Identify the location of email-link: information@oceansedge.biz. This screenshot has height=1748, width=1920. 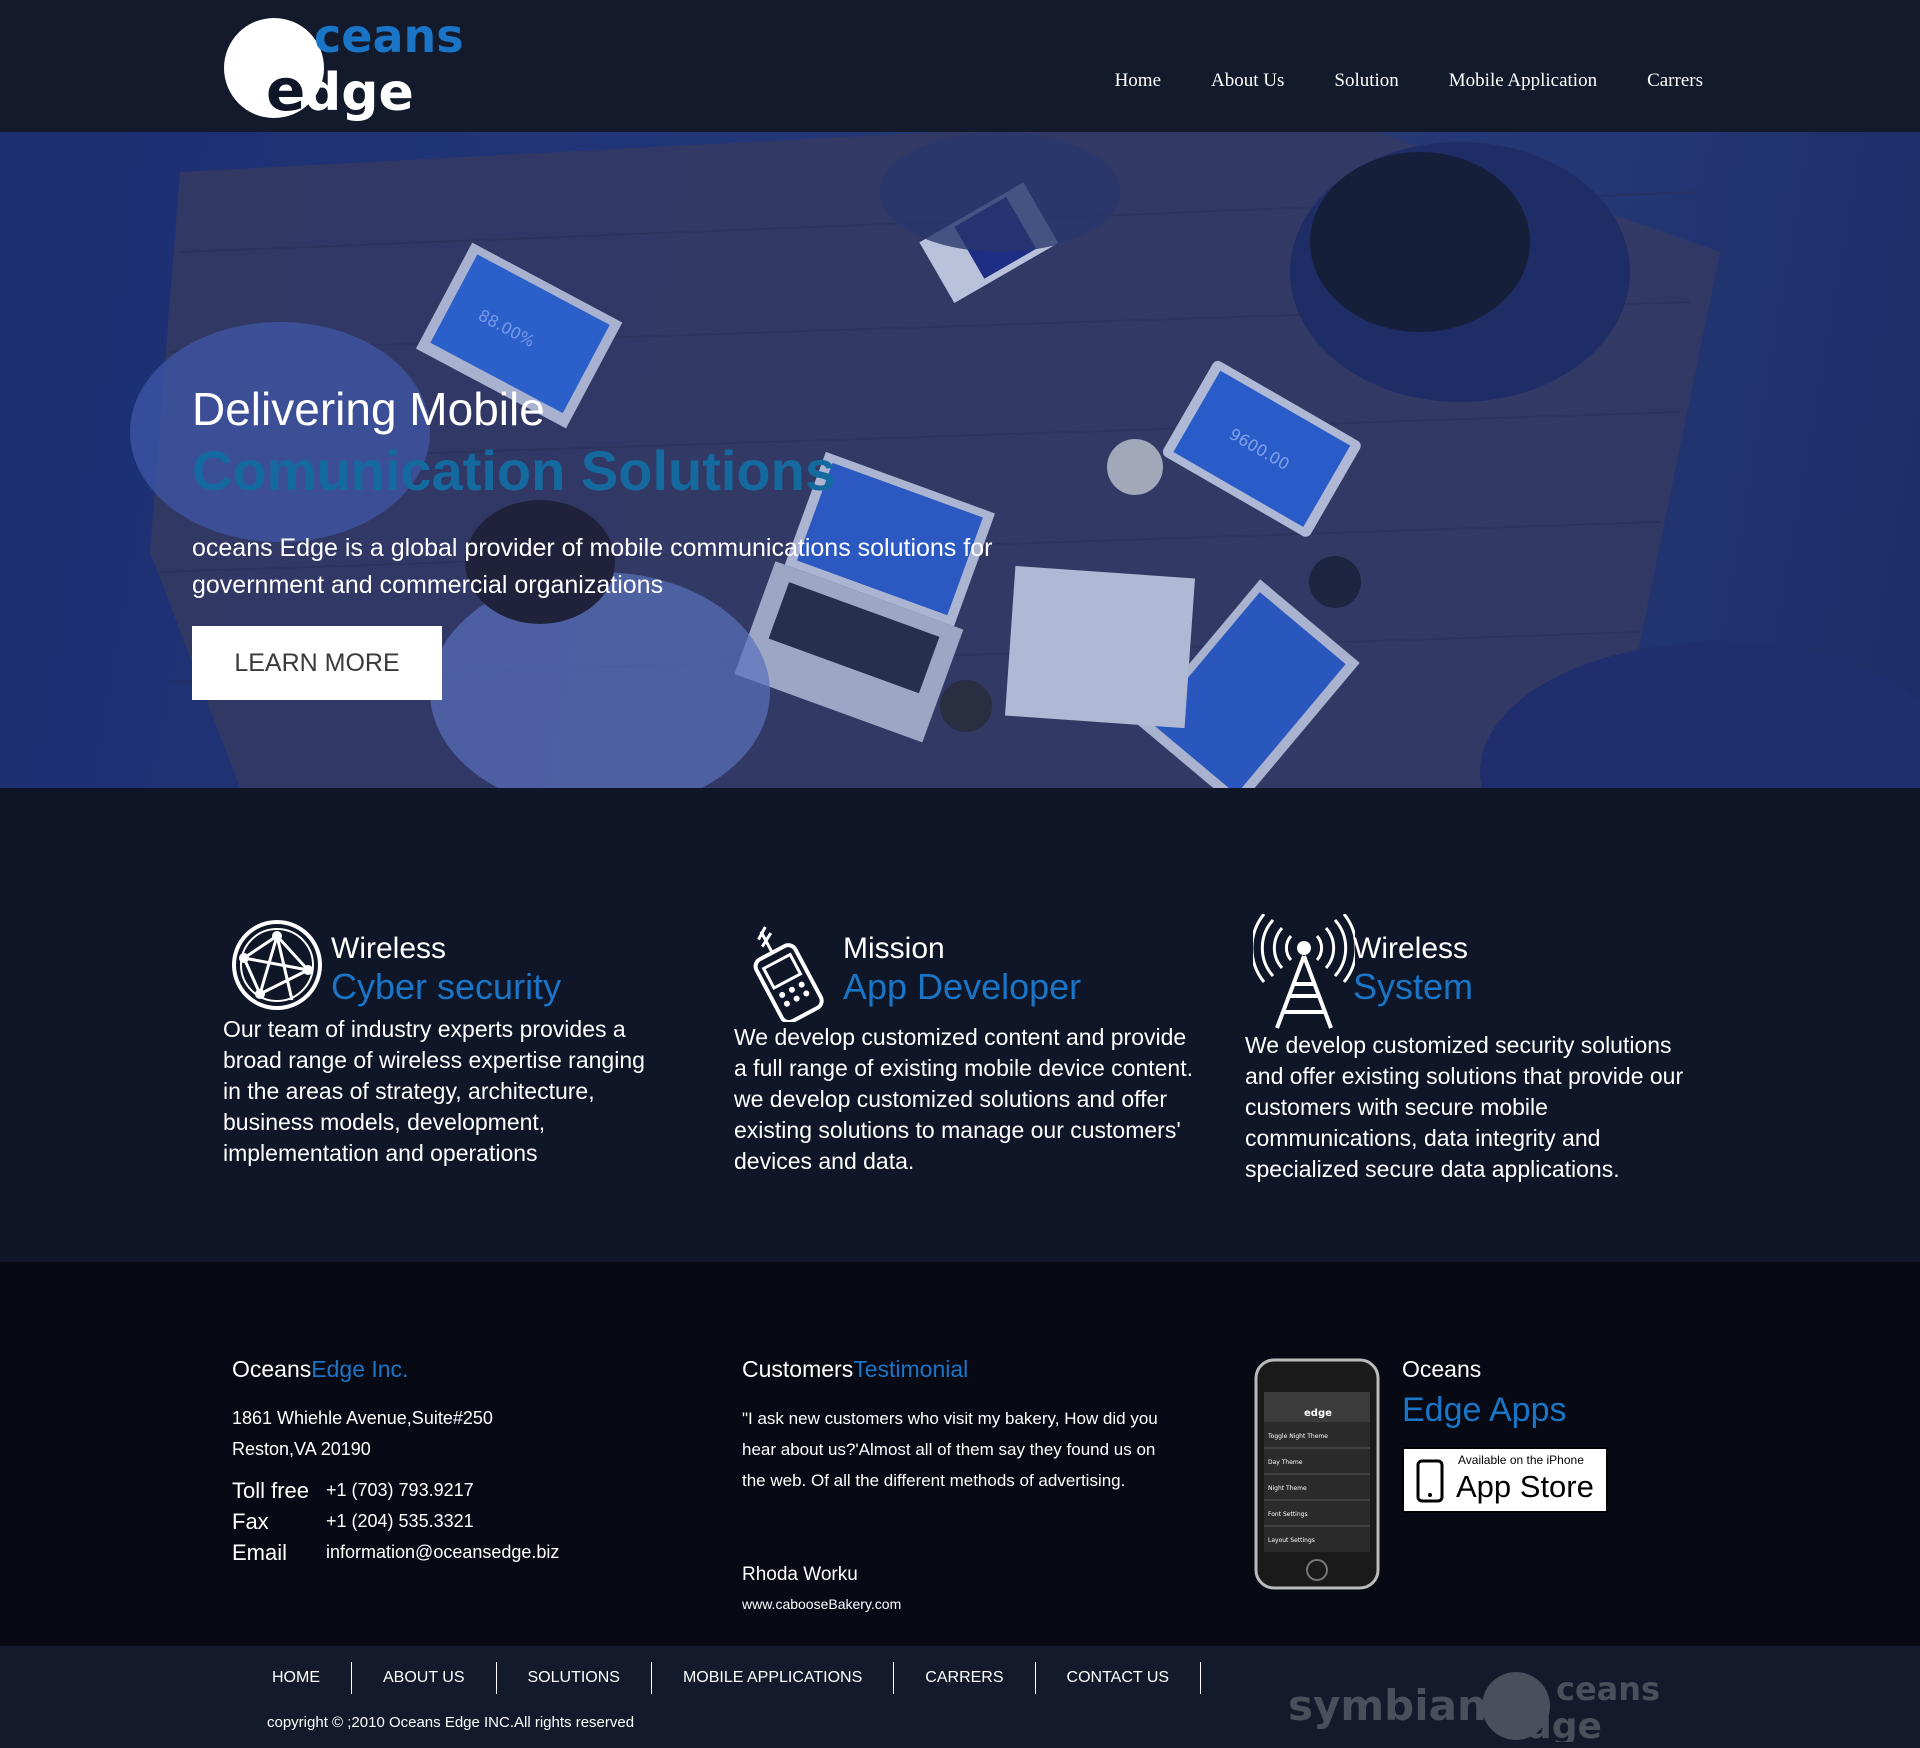
(442, 1552).